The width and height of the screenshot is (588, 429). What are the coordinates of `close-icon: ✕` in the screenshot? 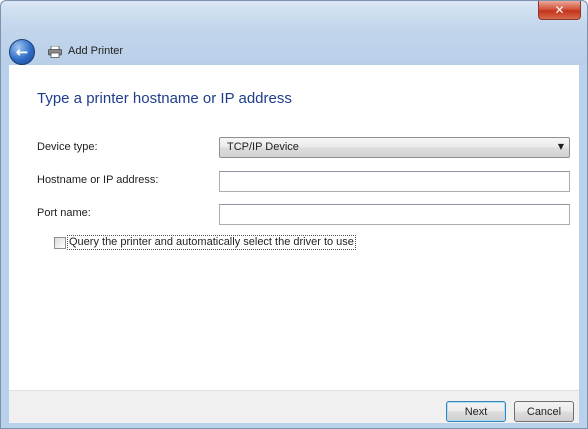 It's located at (559, 10).